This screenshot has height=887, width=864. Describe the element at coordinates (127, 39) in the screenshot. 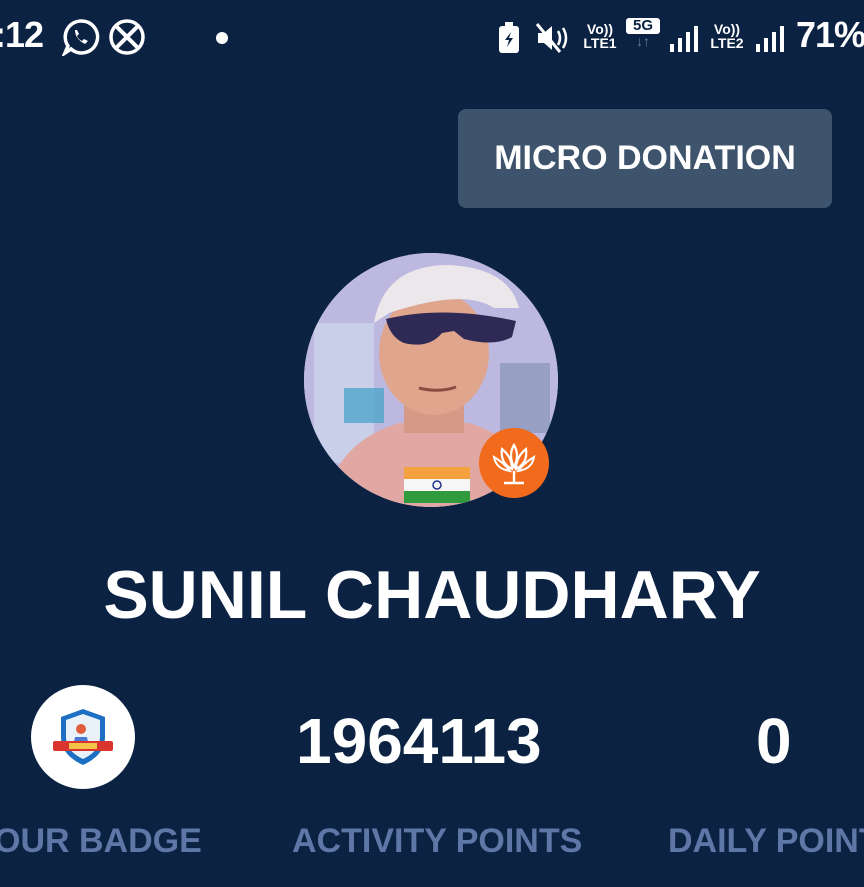

I see `crossed-x-icon` at that location.